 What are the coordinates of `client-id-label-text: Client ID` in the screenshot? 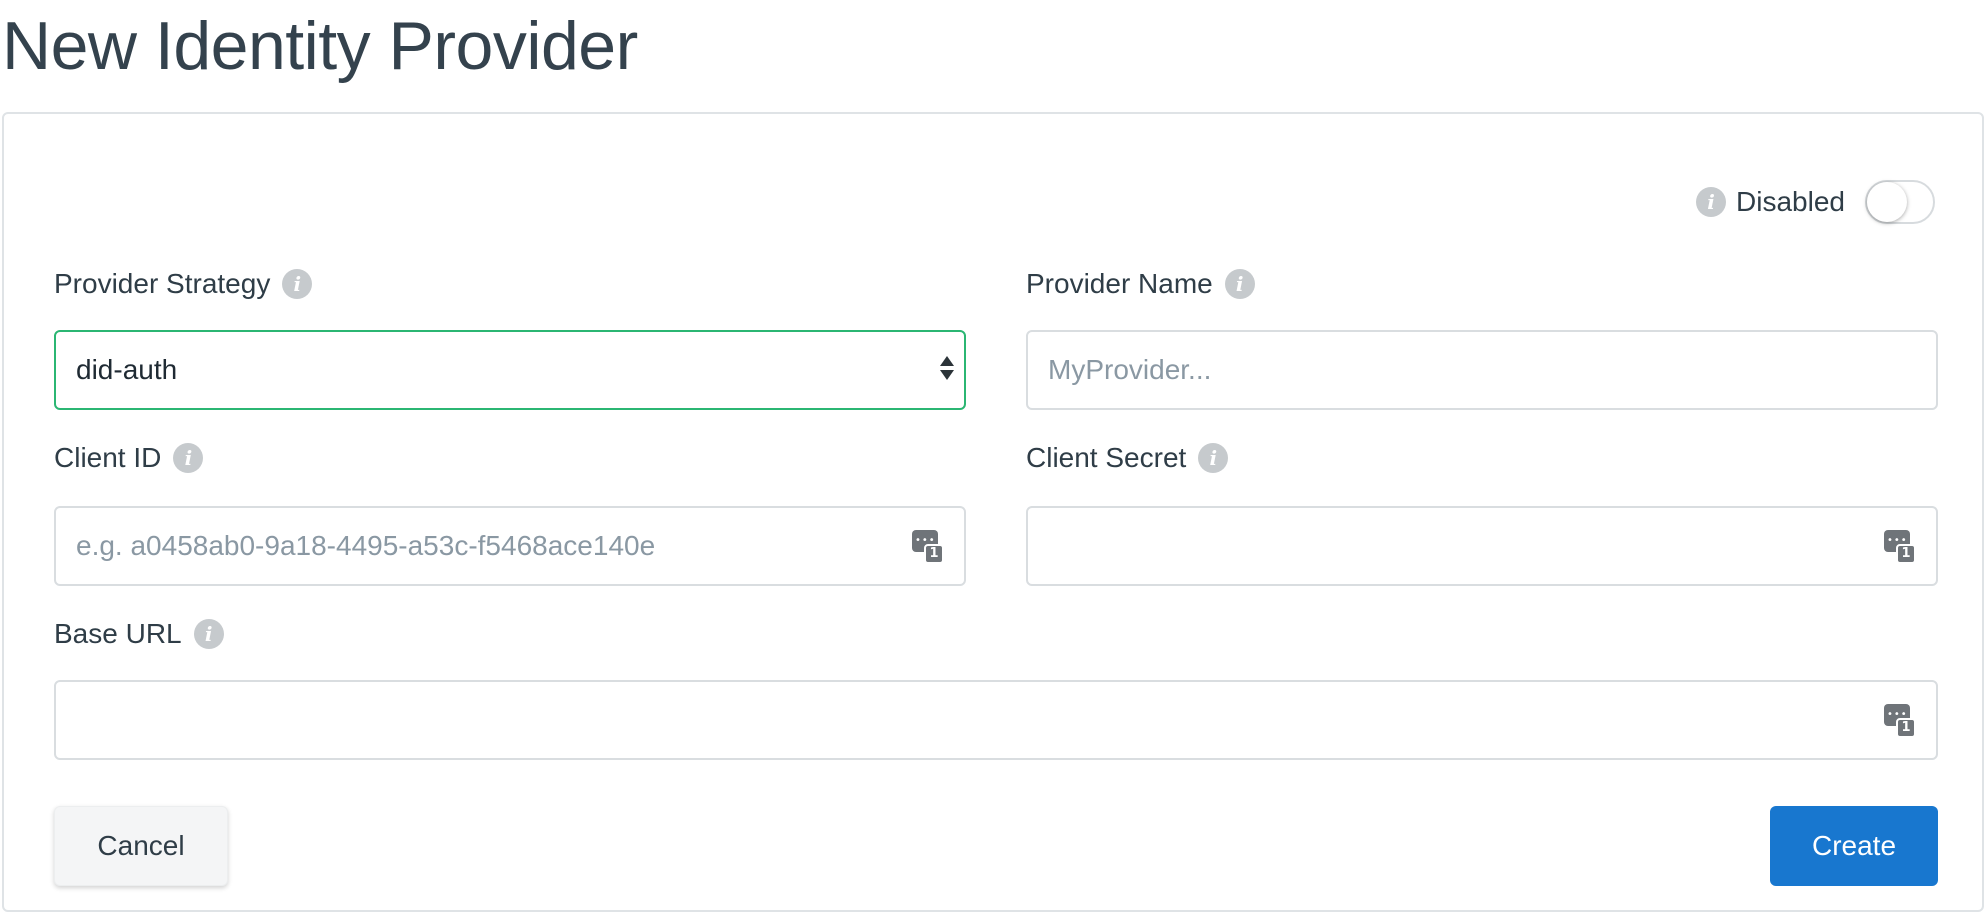 It's located at (108, 457).